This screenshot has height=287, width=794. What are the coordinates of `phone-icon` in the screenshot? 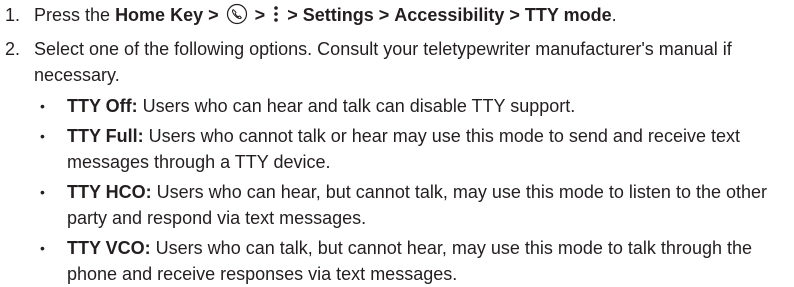 It's located at (237, 17).